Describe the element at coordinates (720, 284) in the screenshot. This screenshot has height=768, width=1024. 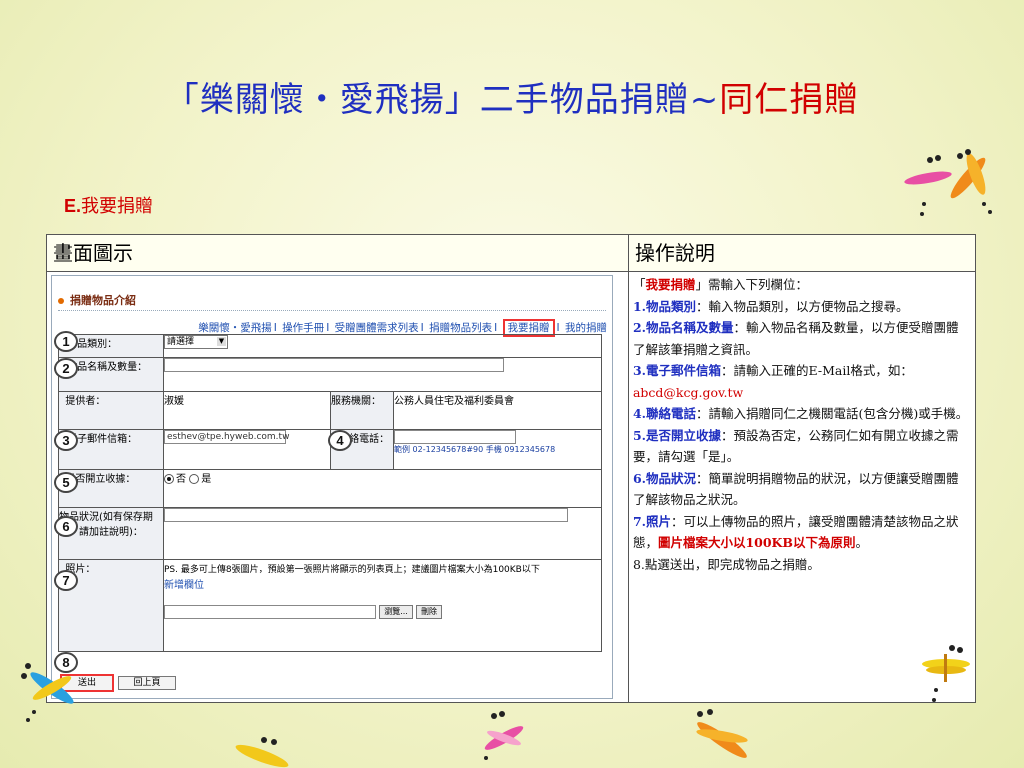
I see `instruction-intro: 「我要捐贈」需輸入下列欄位：` at that location.